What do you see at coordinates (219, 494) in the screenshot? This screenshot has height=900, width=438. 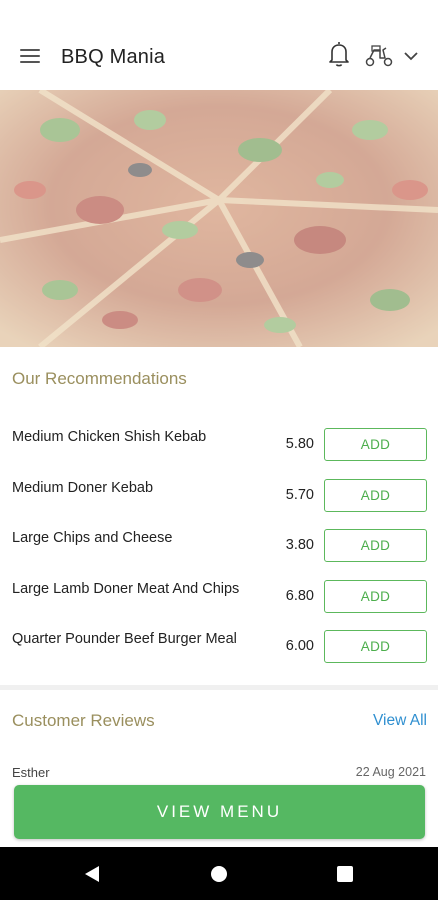 I see `list-item: Medium Doner Kebab 5.70 ADD` at bounding box center [219, 494].